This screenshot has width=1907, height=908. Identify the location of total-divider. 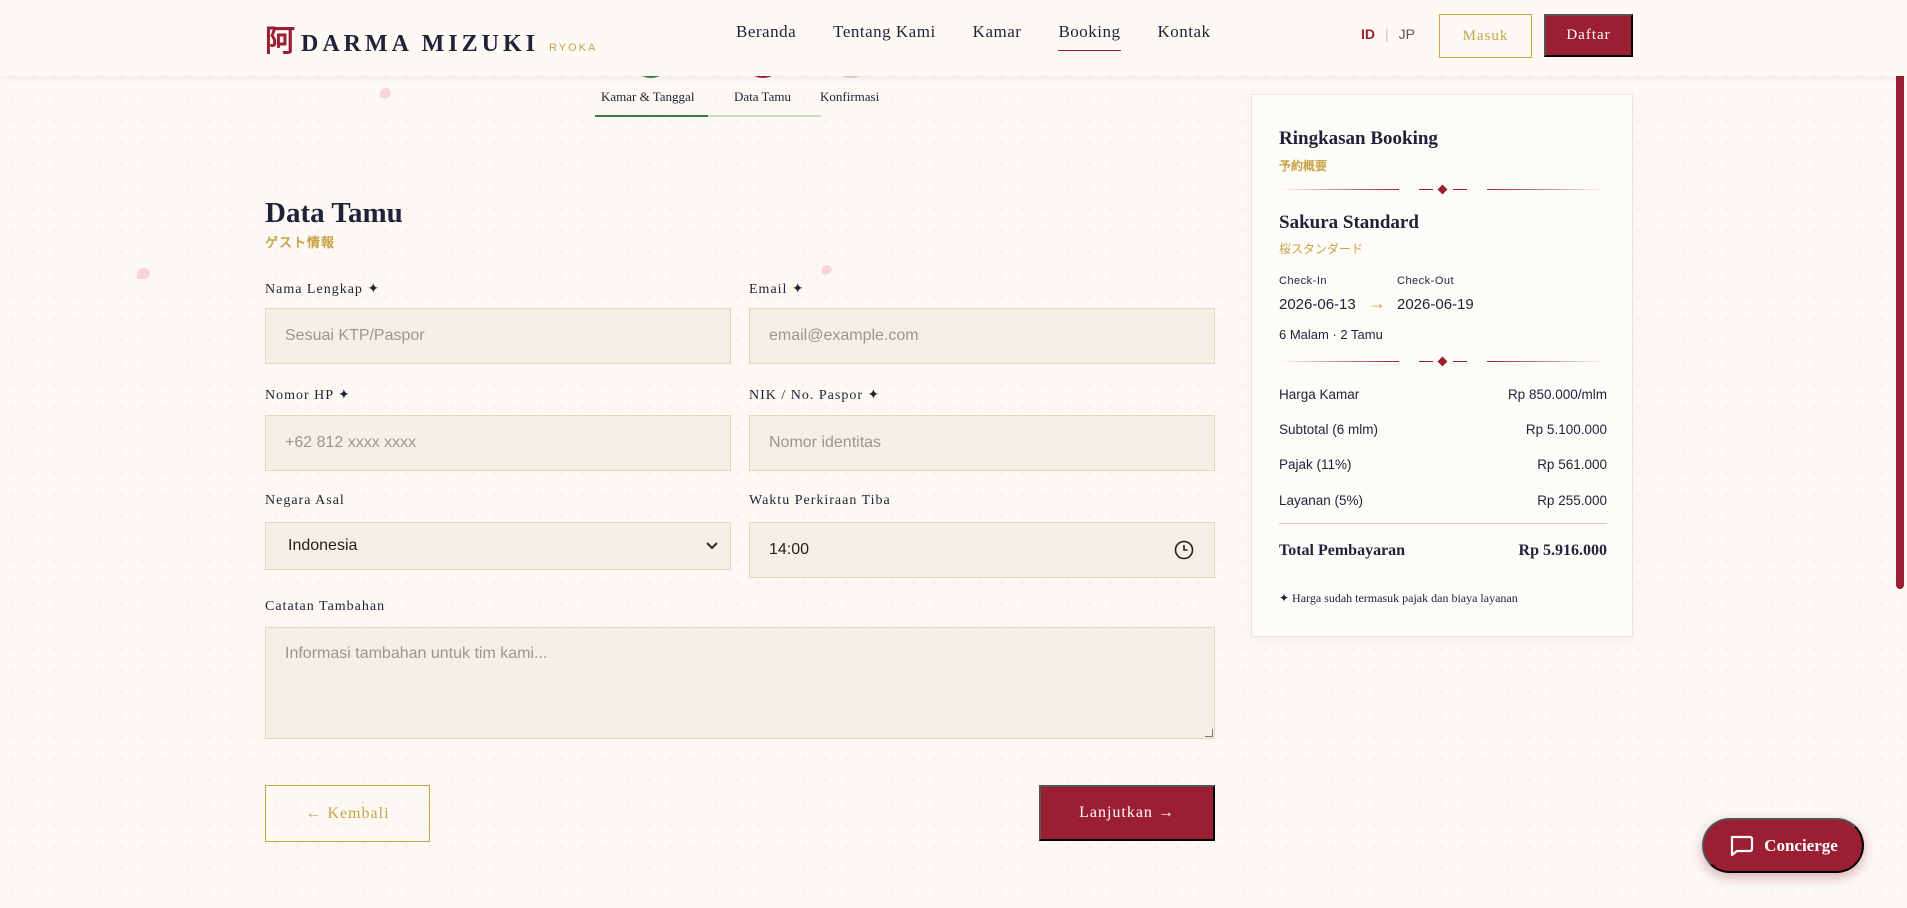
(1443, 523).